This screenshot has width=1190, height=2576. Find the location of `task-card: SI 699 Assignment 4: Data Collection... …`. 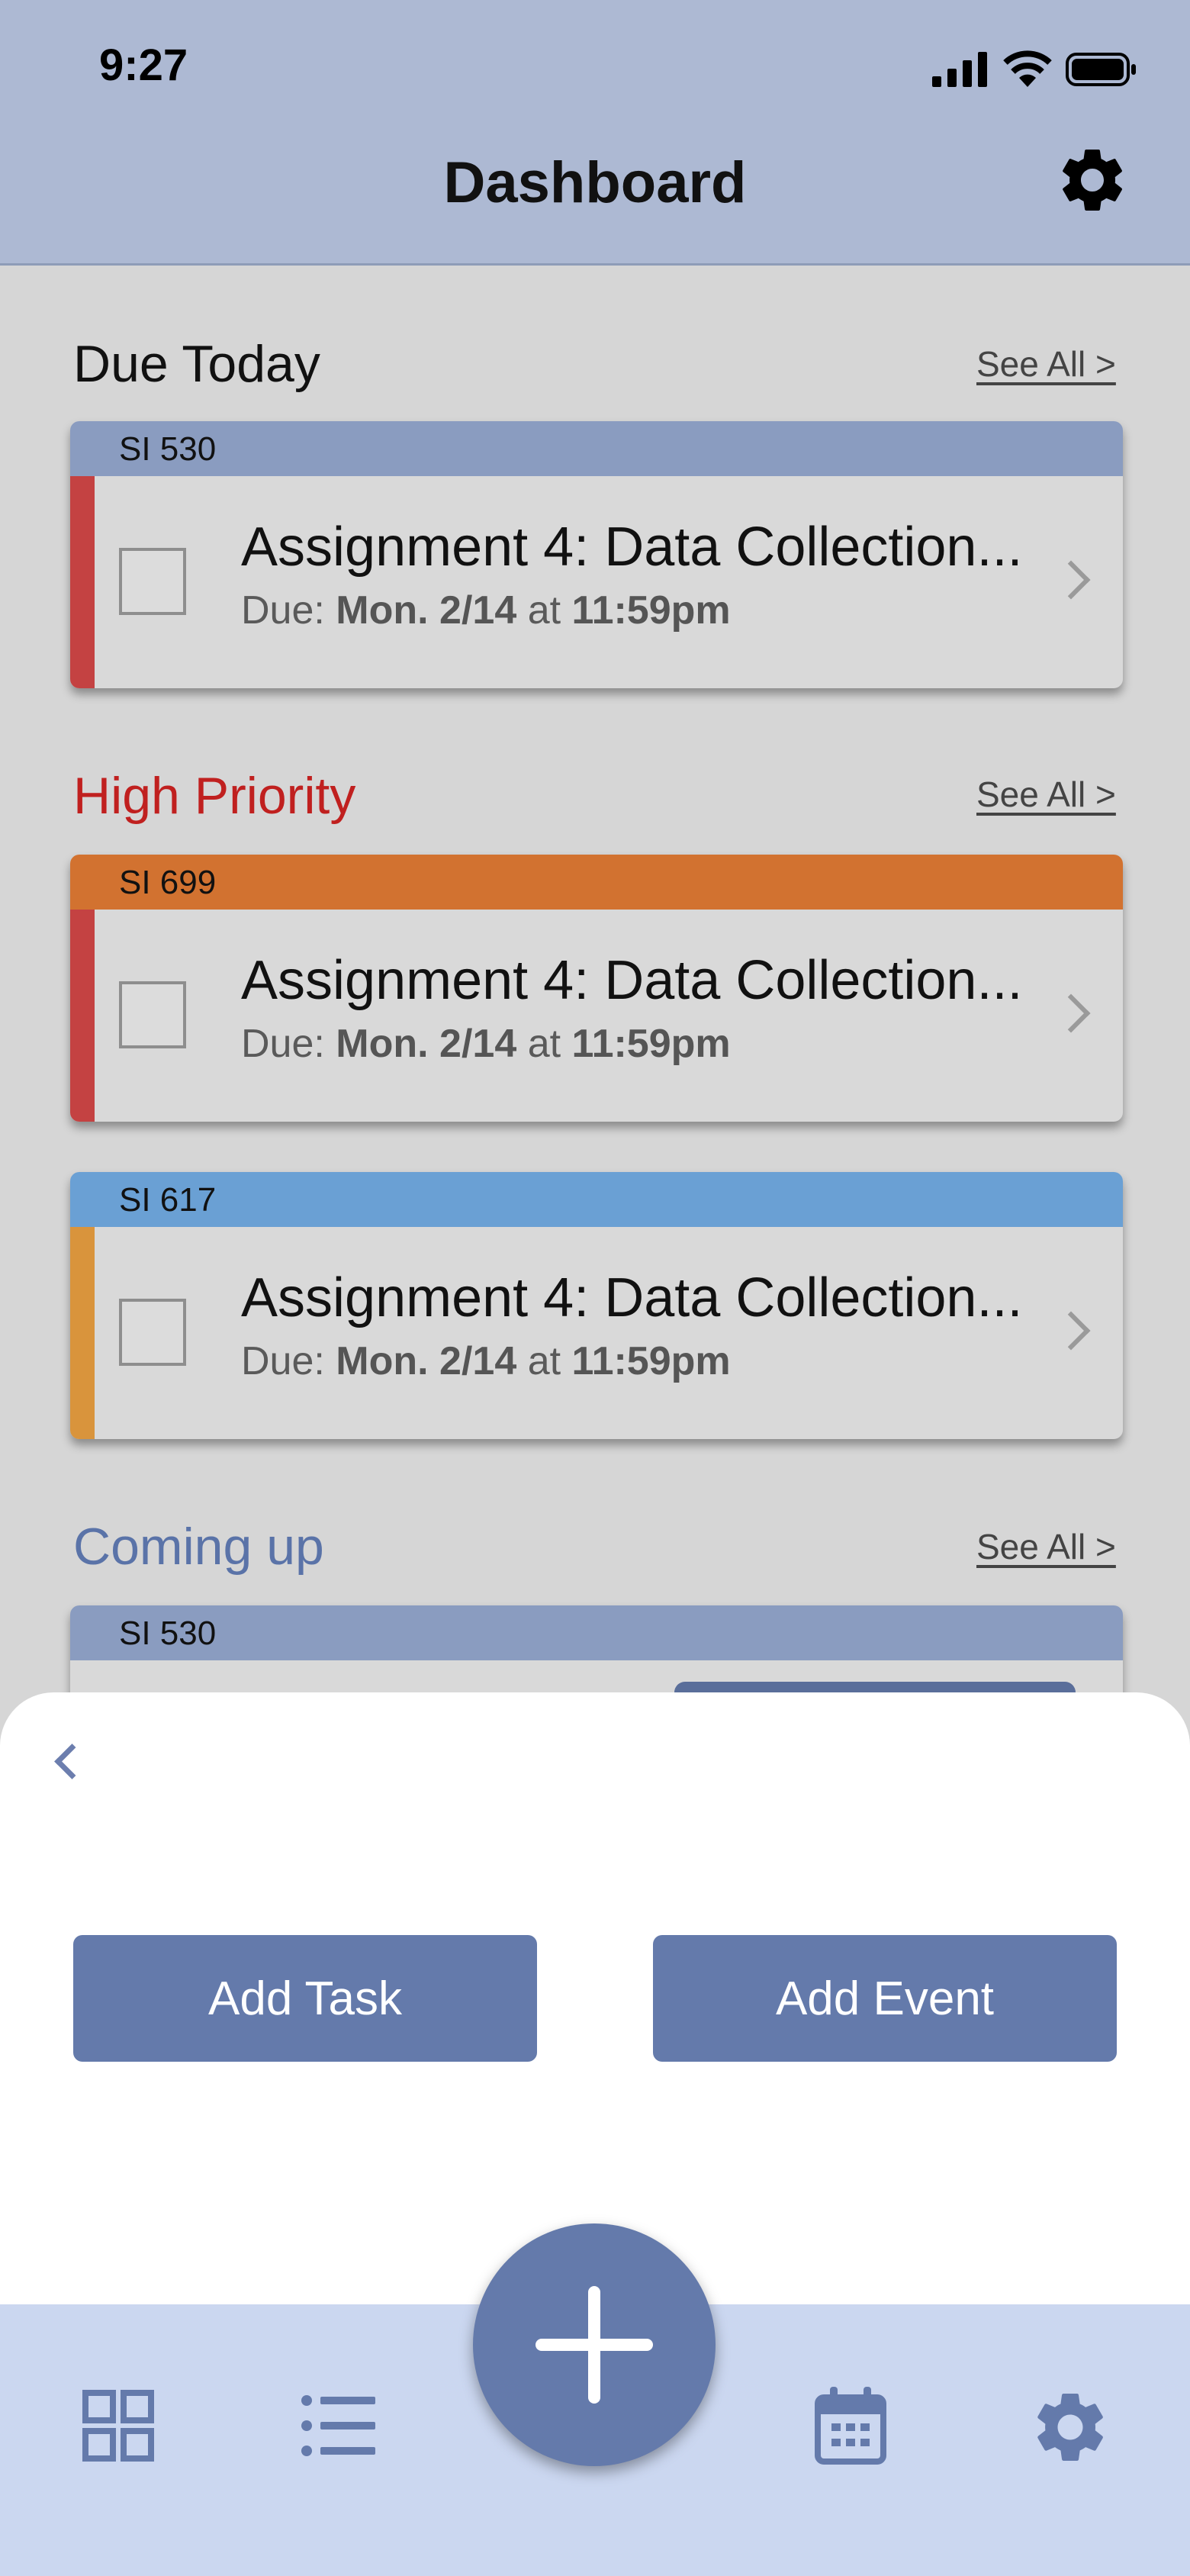

task-card: SI 699 Assignment 4: Data Collection... … is located at coordinates (596, 988).